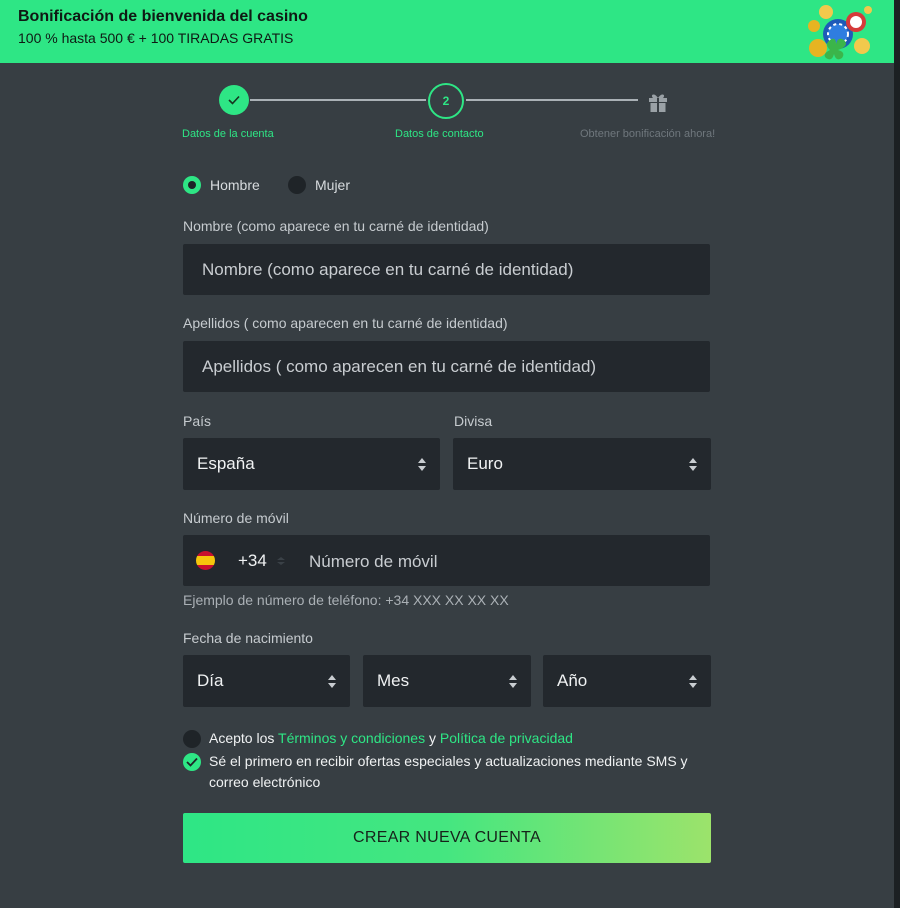 Image resolution: width=900 pixels, height=908 pixels. What do you see at coordinates (393, 680) in the screenshot?
I see `birth-month-value: Mes` at bounding box center [393, 680].